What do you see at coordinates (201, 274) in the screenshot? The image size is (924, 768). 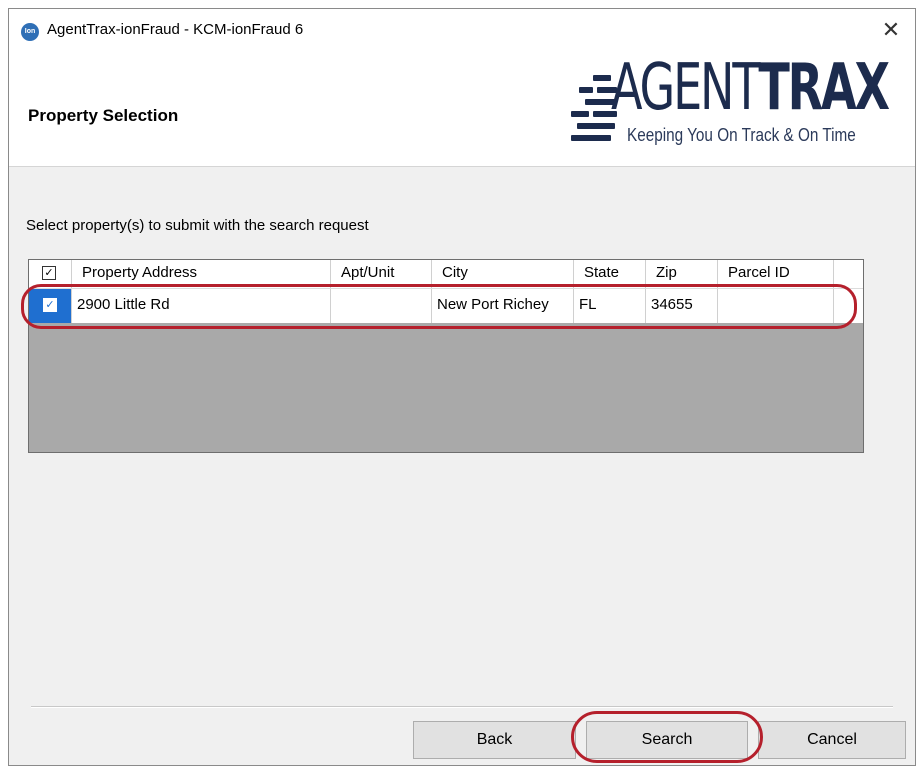 I see `column-header-property-address: Property Address` at bounding box center [201, 274].